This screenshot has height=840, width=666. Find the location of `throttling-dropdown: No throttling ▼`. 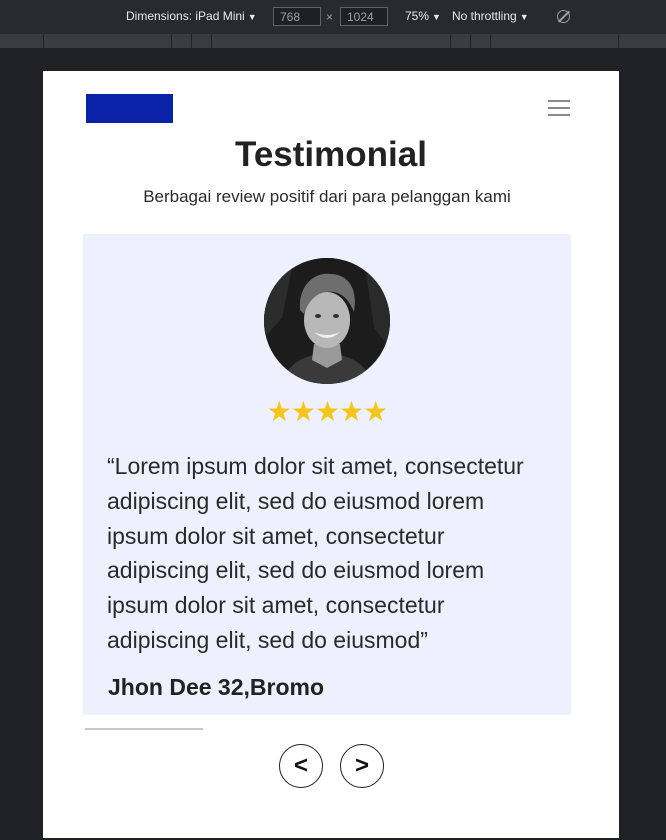

throttling-dropdown: No throttling ▼ is located at coordinates (490, 16).